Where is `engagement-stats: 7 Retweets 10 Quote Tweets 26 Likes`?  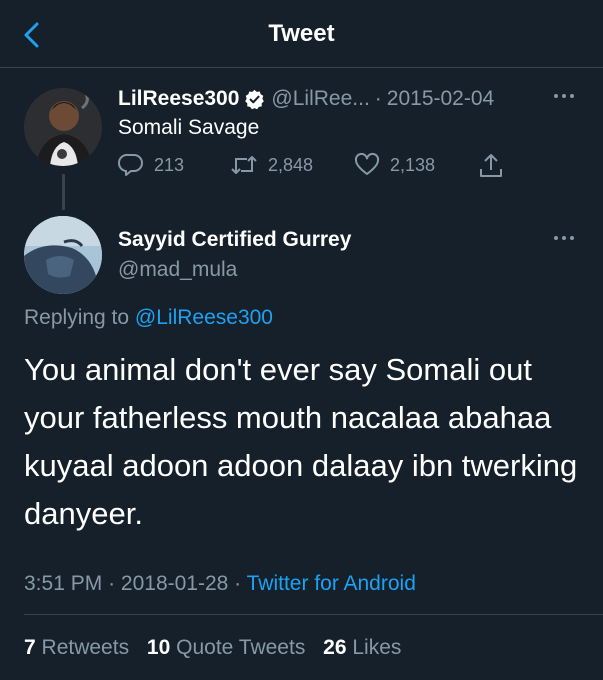
engagement-stats: 7 Retweets 10 Quote Tweets 26 Likes is located at coordinates (212, 648).